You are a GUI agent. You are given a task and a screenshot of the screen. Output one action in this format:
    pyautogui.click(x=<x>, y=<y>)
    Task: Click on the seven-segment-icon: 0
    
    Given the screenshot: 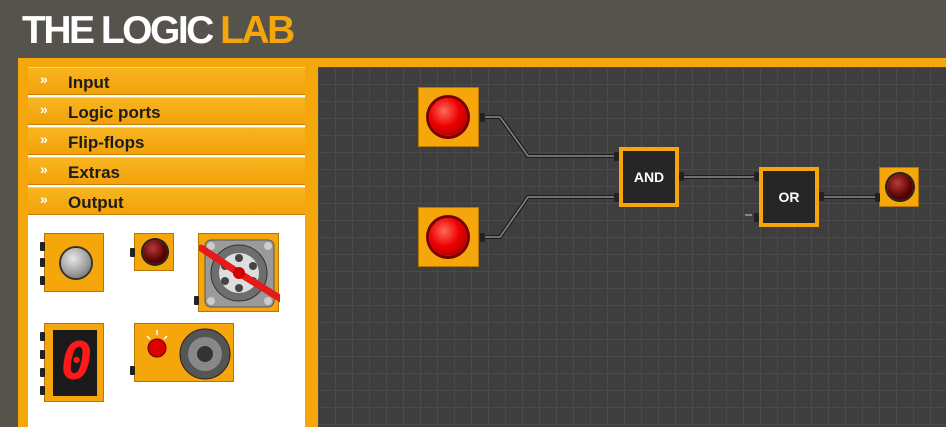 What is the action you would take?
    pyautogui.click(x=75, y=363)
    